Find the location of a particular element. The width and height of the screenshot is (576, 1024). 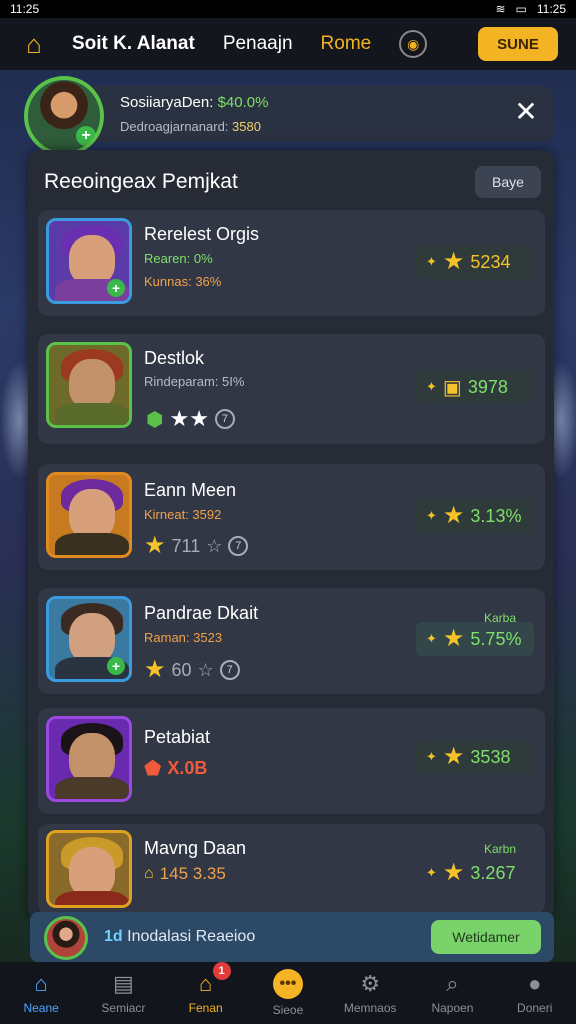

potion-icon: ⬢ is located at coordinates (155, 419).